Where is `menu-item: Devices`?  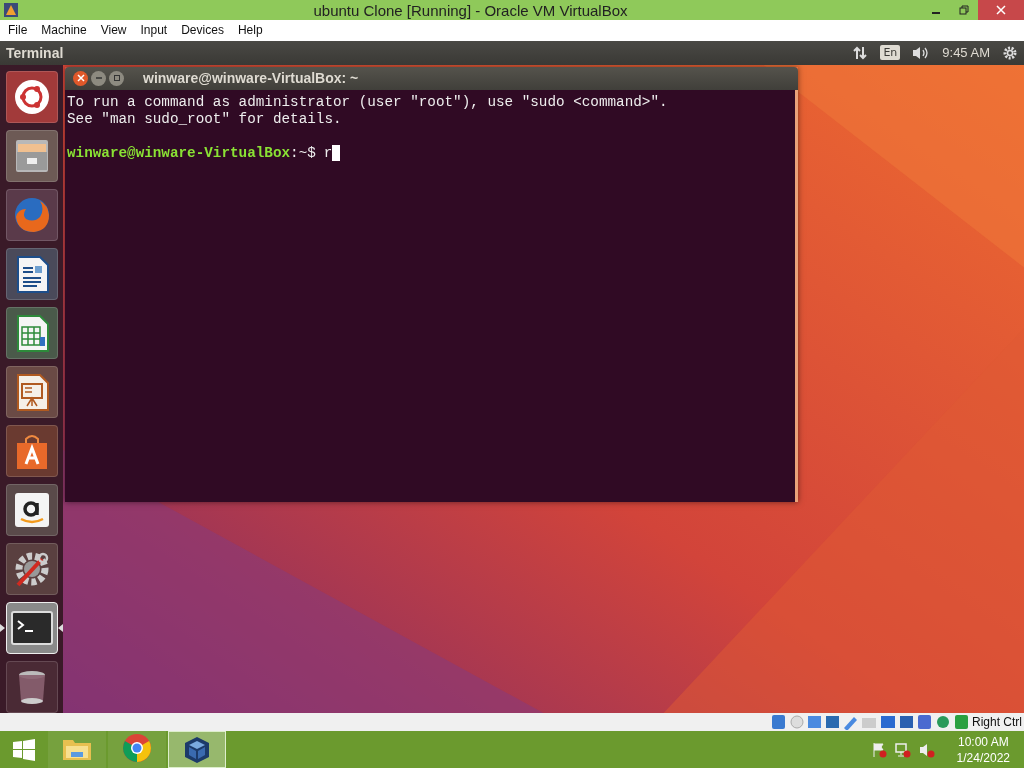
menu-item: Devices is located at coordinates (203, 30).